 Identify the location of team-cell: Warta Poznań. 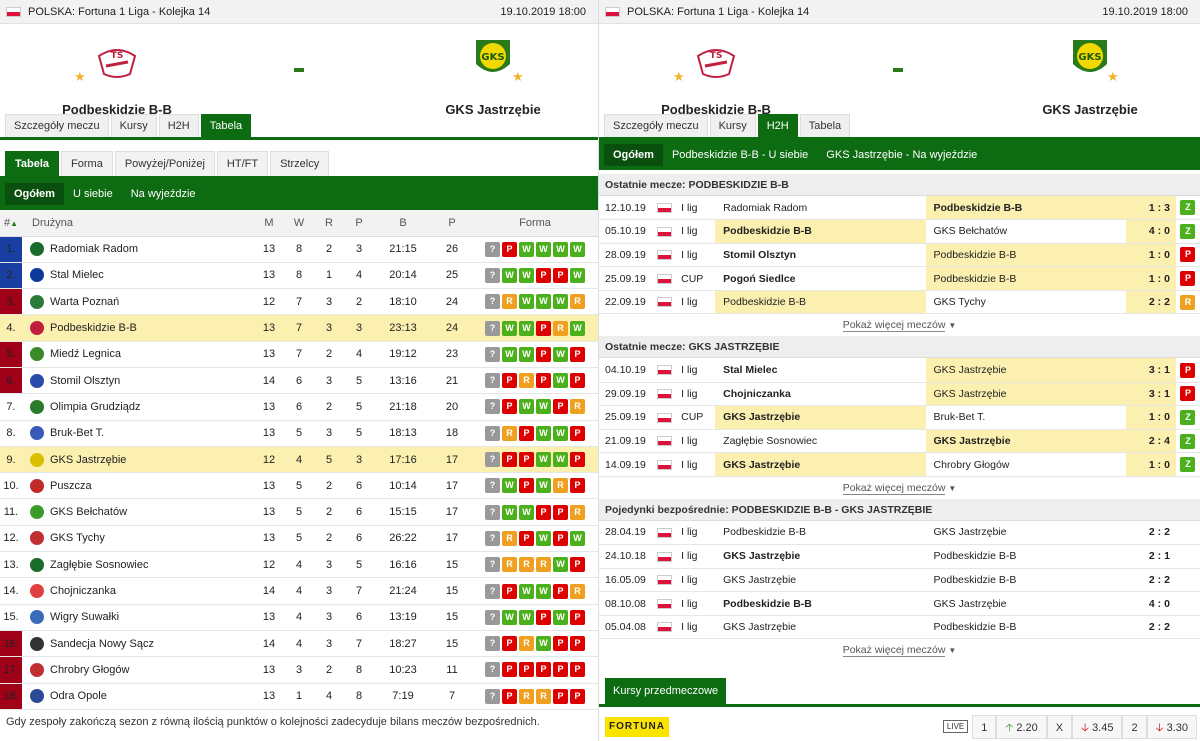
(138, 302).